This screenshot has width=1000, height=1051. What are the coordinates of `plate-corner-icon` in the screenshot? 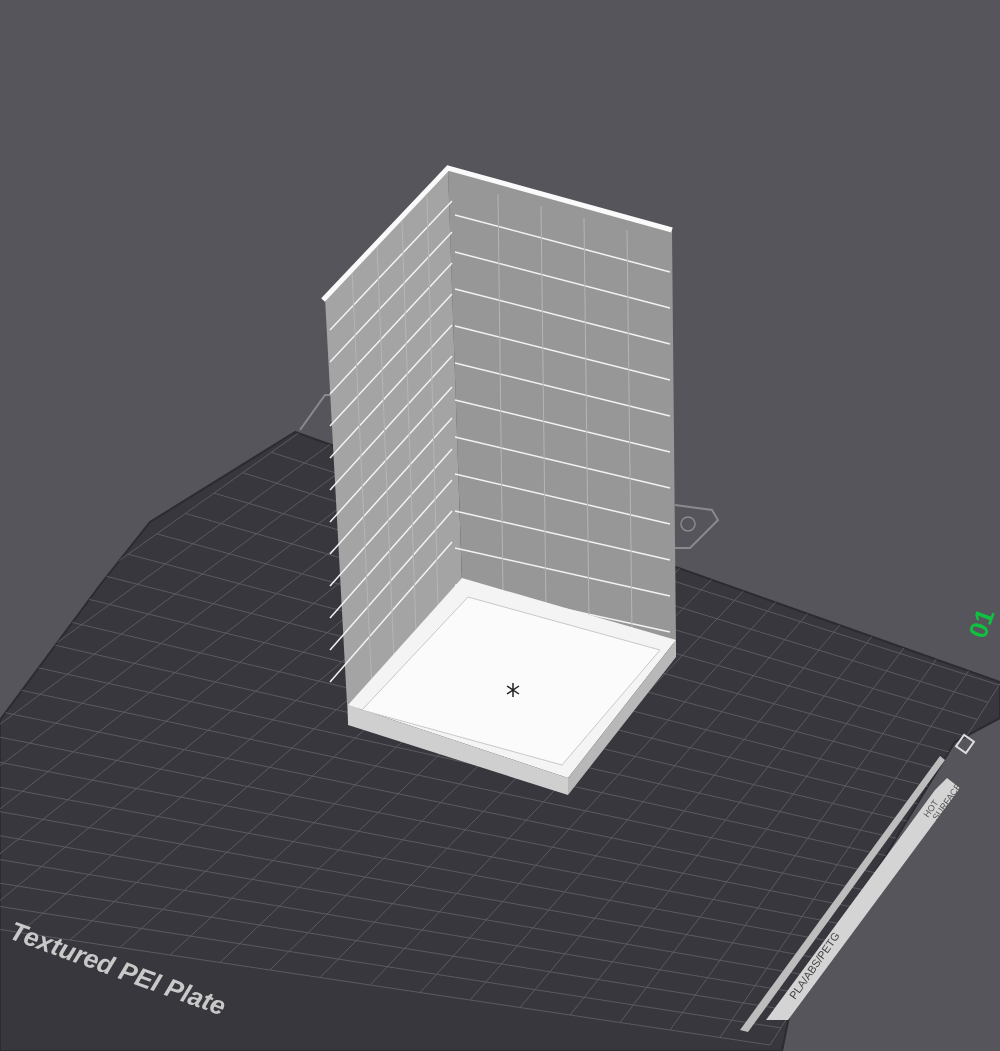 It's located at (965, 744).